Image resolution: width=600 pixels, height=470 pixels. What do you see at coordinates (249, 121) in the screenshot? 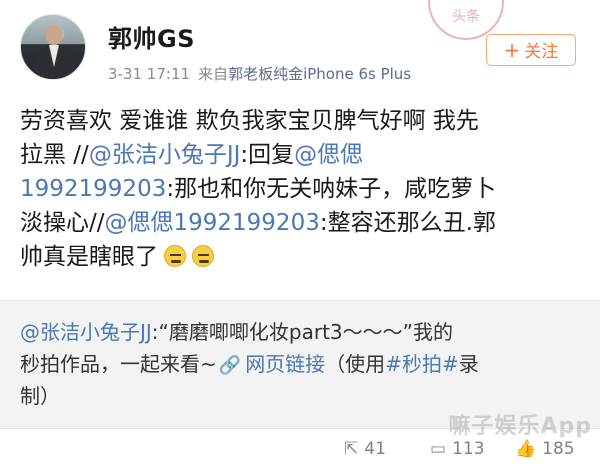
I see `content-line: 劳资喜欢 爱谁谁 欺负我家宝贝脾气好啊 我先` at bounding box center [249, 121].